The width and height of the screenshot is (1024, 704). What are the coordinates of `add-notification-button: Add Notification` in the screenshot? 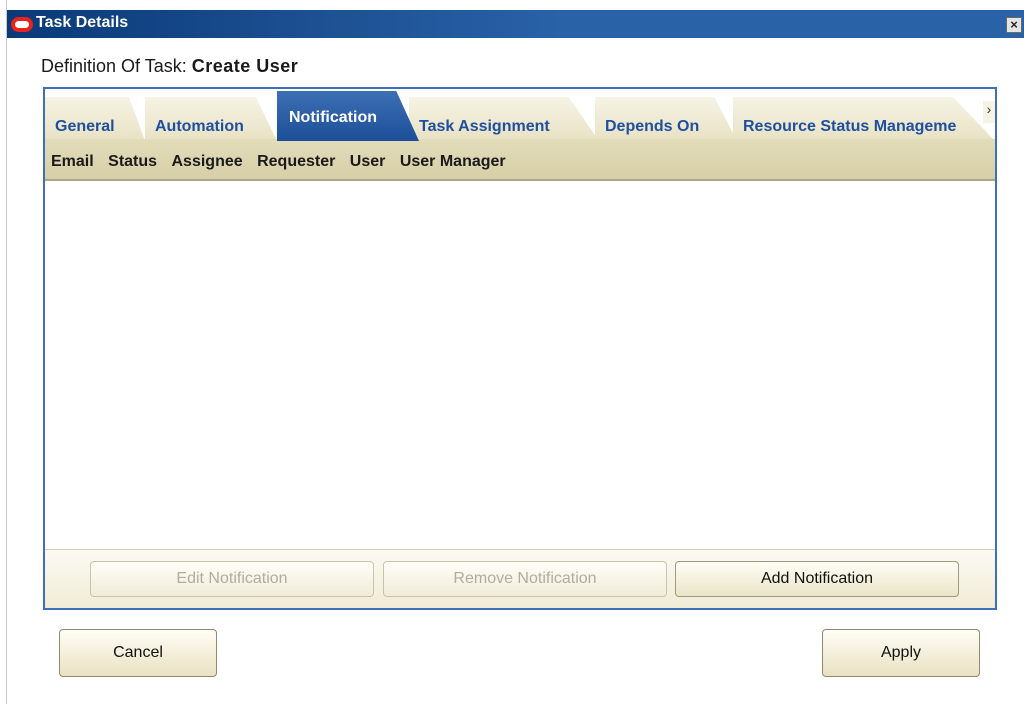 It's located at (817, 579).